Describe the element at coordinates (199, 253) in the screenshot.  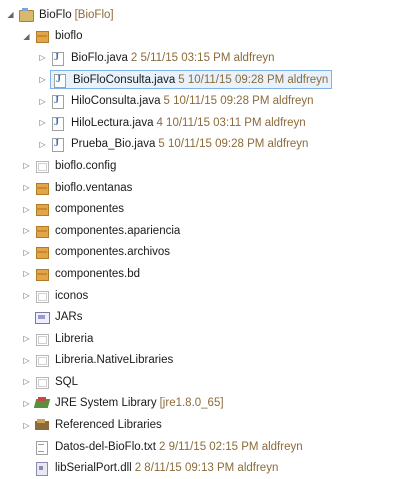
I see `tree-row: ▷ componentes.archivos` at that location.